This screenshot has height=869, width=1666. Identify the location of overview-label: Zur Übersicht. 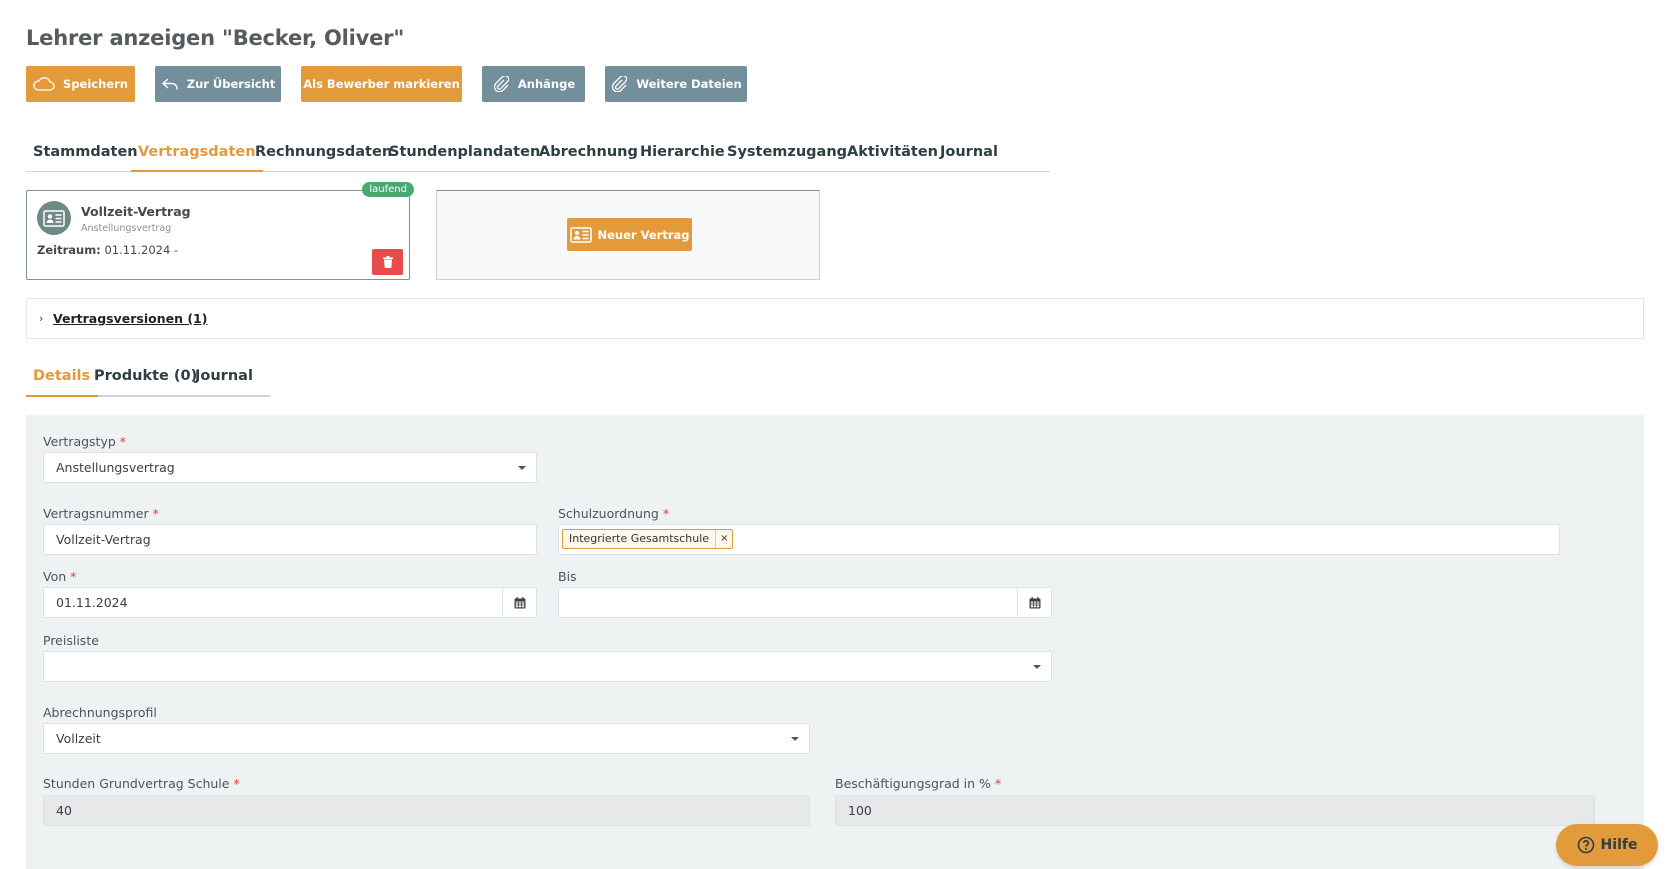
(231, 84).